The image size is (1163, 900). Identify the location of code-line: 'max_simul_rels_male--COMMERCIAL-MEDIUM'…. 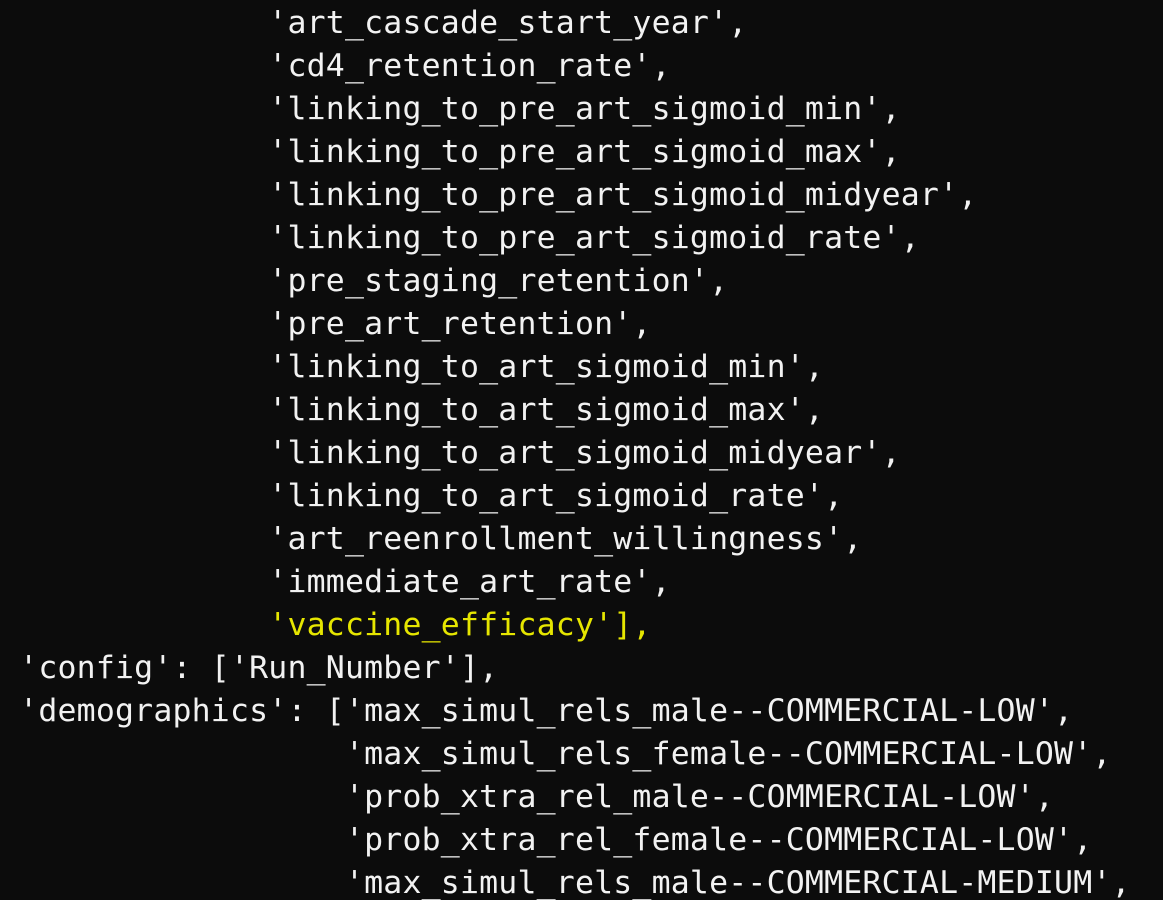
(565, 882).